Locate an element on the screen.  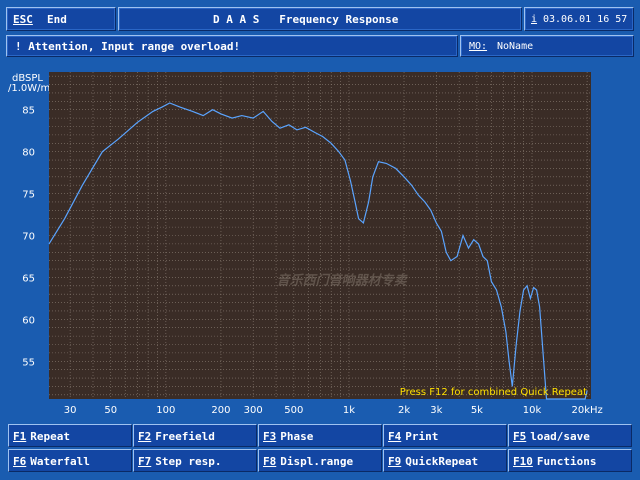
attention-bar: ! Attention, Input range overload! is located at coordinates (232, 46).